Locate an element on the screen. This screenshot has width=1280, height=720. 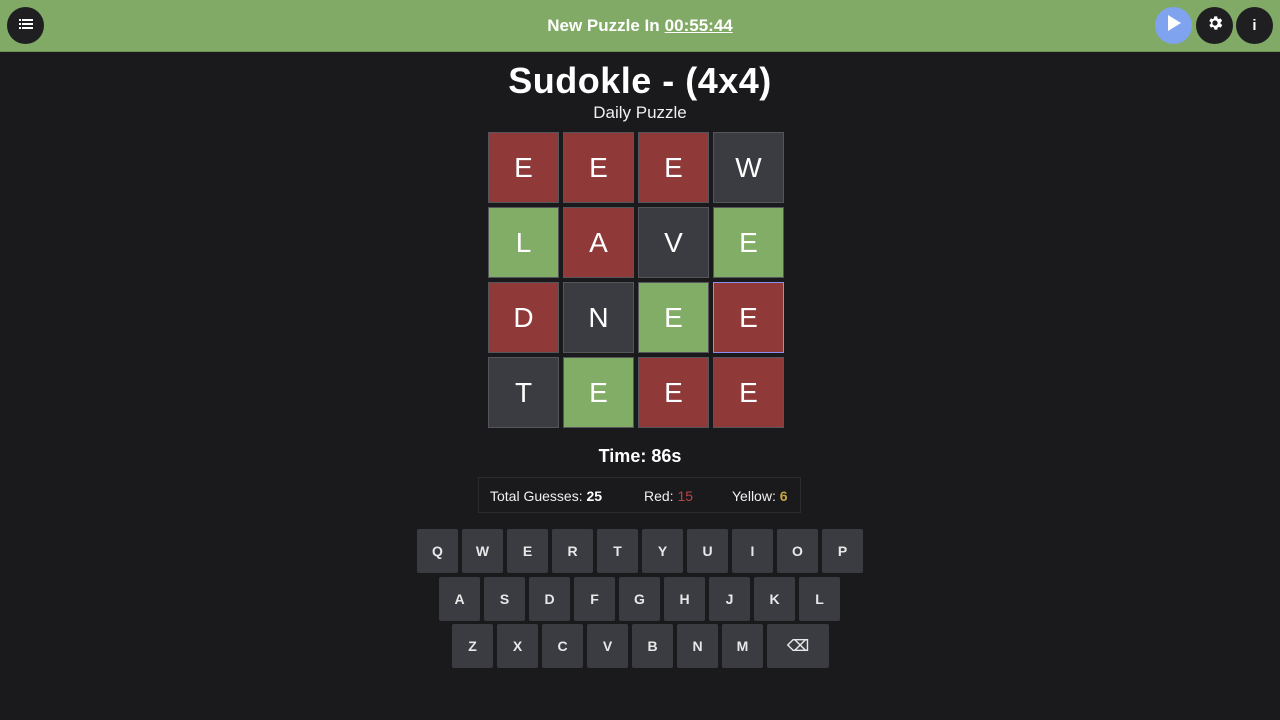
key-k: K is located at coordinates (774, 599).